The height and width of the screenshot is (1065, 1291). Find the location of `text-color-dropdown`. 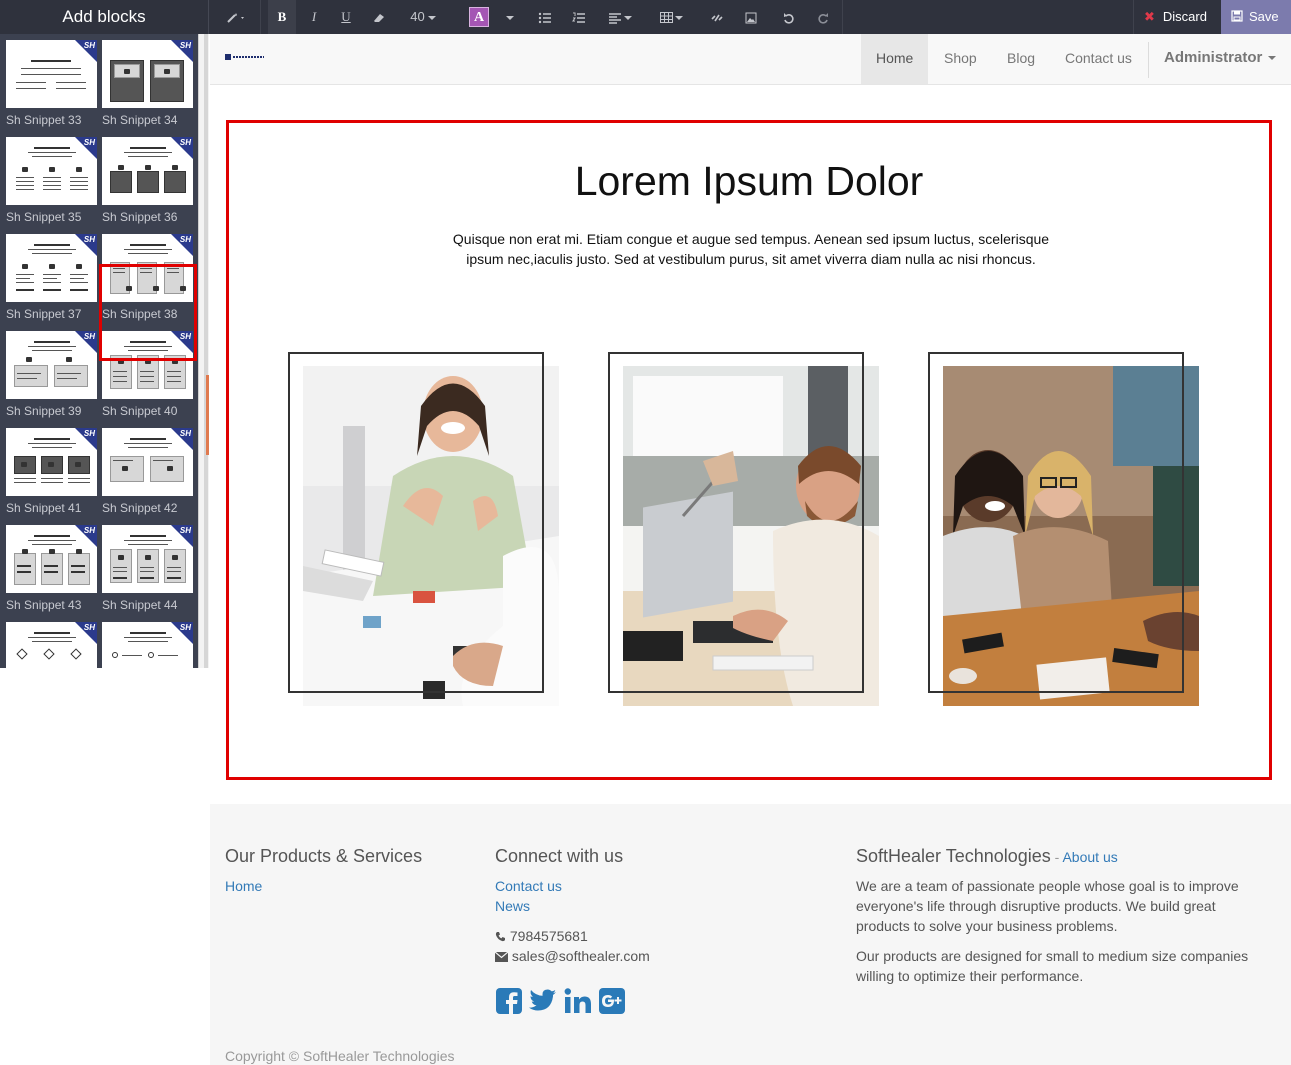

text-color-dropdown is located at coordinates (510, 17).